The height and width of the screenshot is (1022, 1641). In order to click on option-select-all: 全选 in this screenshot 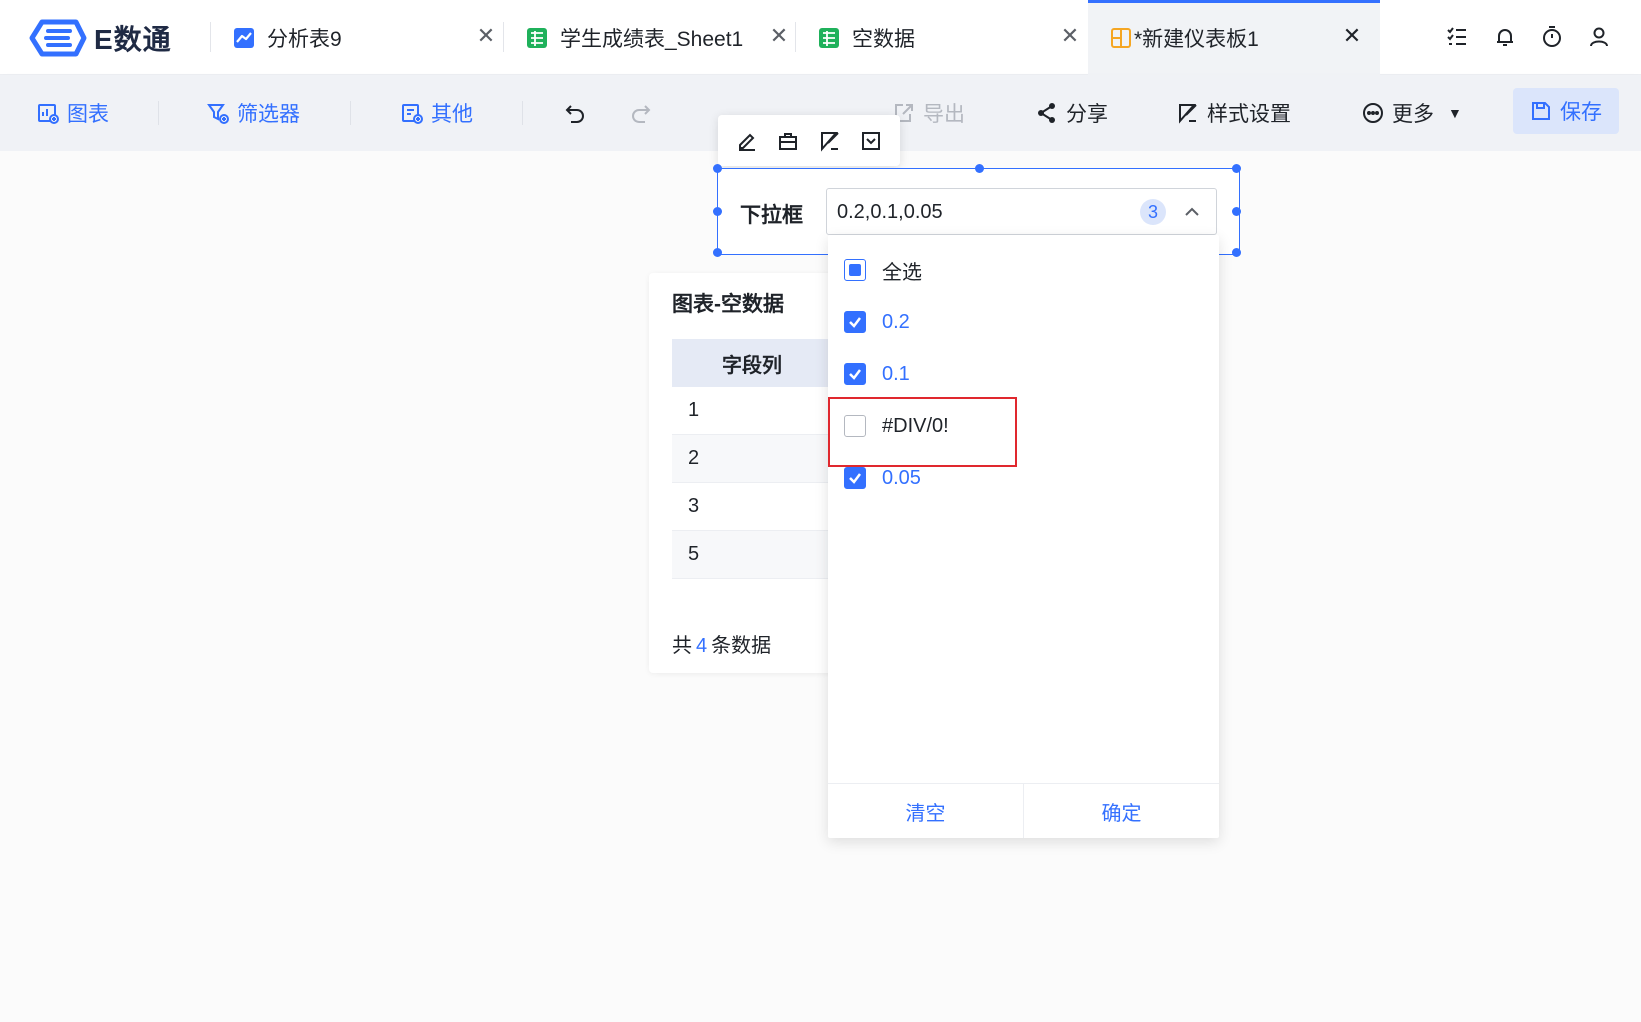, I will do `click(883, 270)`.